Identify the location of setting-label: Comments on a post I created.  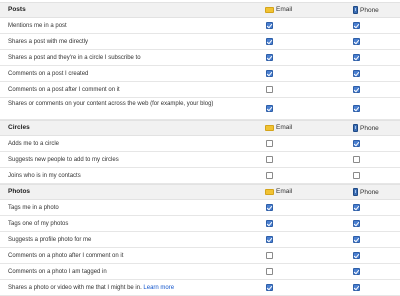
(130, 74).